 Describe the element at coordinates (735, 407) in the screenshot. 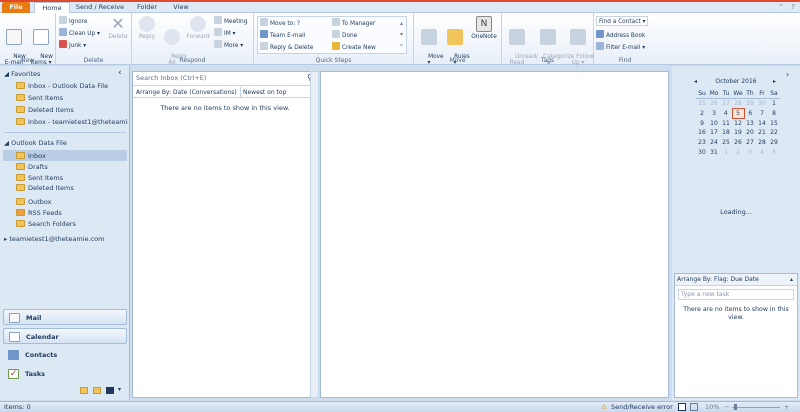

I see `zoom-slider-thumb` at that location.